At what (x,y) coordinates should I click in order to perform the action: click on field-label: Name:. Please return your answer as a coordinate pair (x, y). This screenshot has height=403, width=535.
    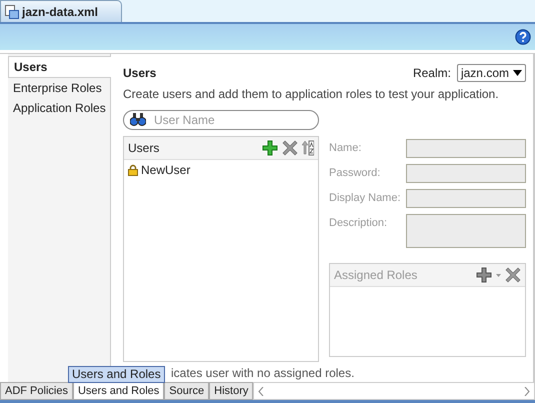
    Looking at the image, I should click on (345, 148).